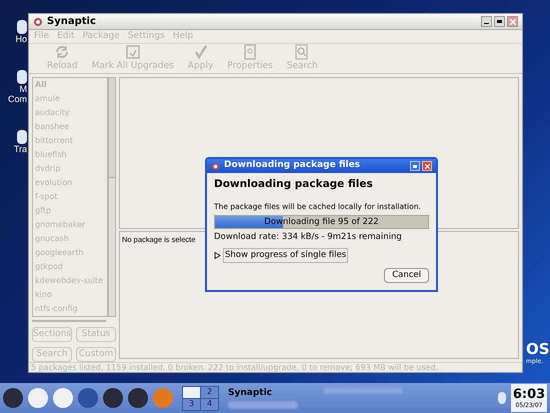 The image size is (550, 413). I want to click on reload-icon, so click(62, 52).